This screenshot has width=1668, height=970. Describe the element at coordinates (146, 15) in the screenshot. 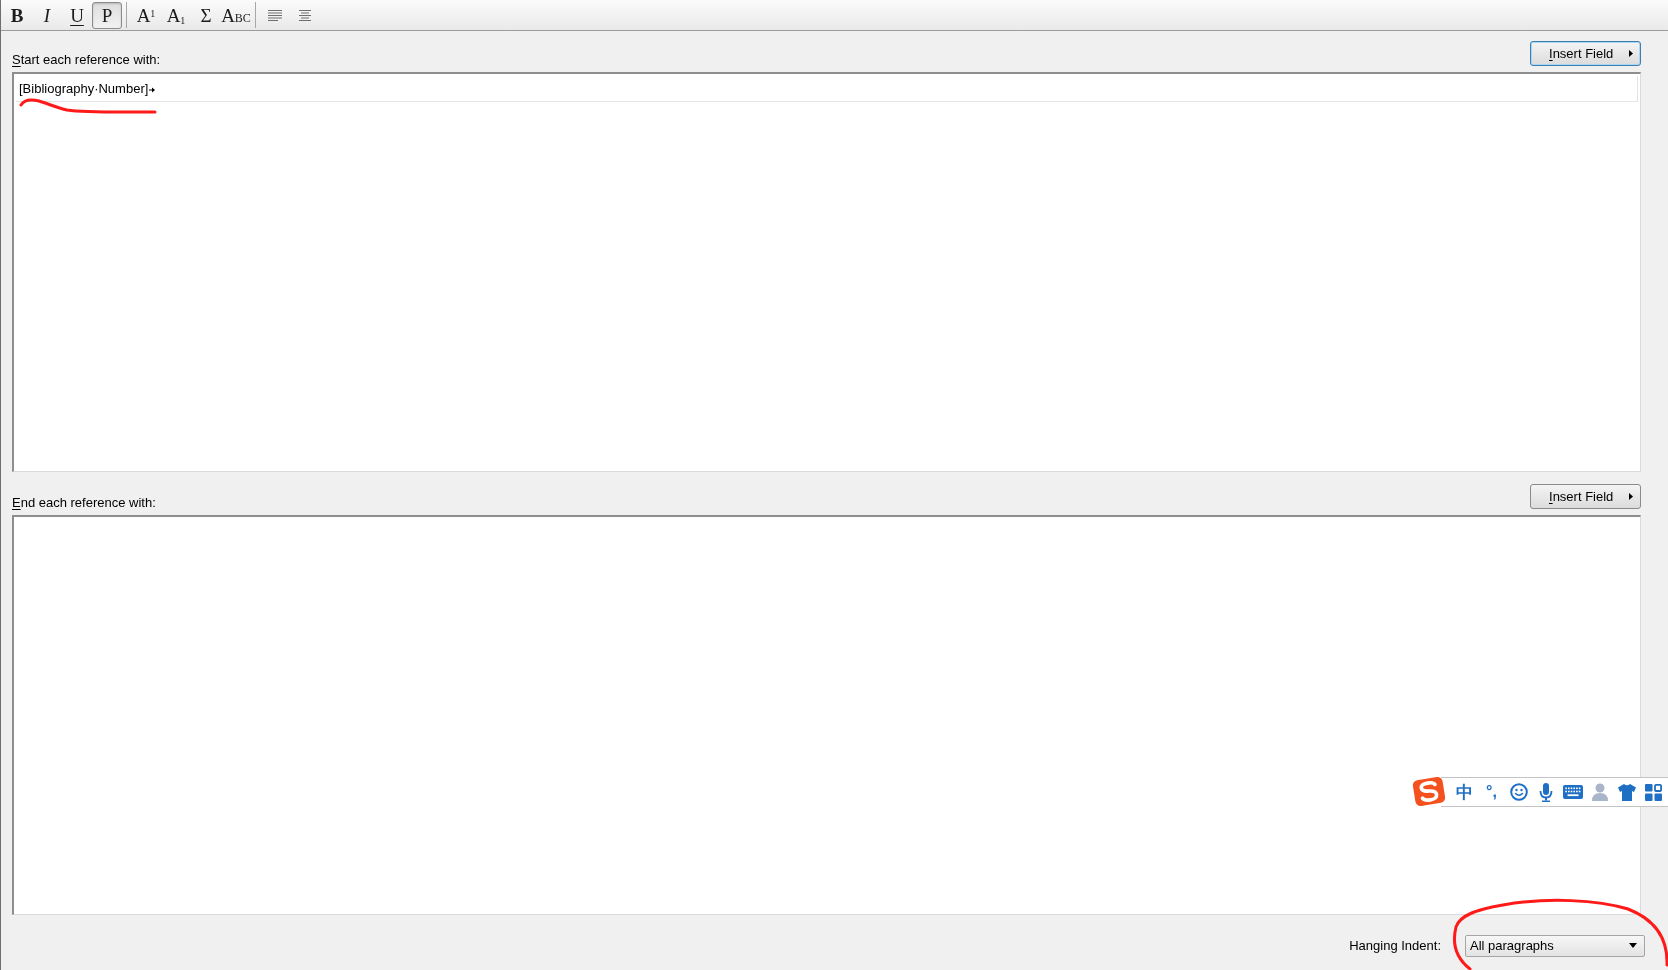

I see `superscript-button: A$^{1}$` at that location.